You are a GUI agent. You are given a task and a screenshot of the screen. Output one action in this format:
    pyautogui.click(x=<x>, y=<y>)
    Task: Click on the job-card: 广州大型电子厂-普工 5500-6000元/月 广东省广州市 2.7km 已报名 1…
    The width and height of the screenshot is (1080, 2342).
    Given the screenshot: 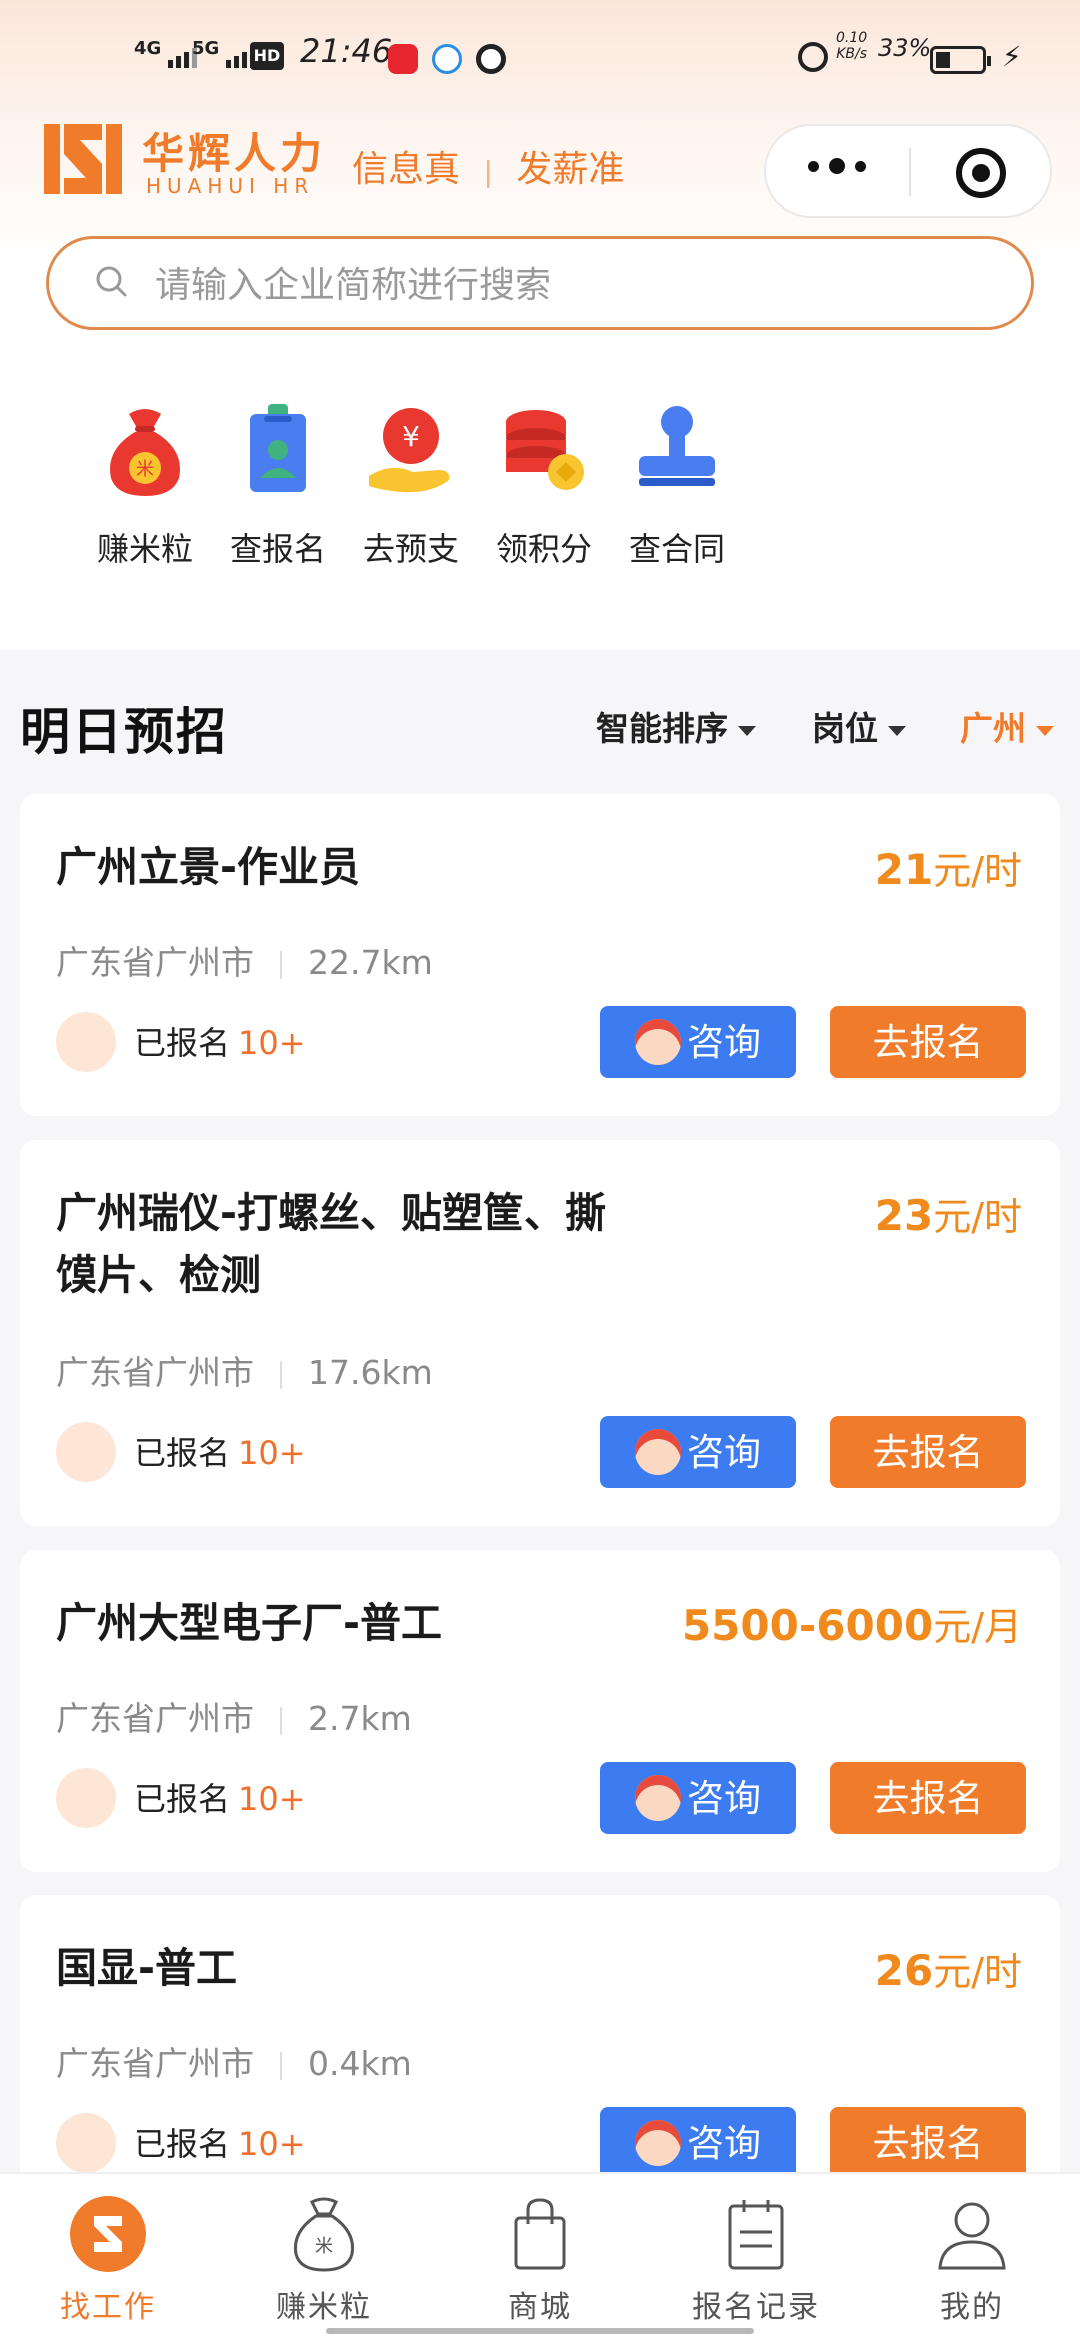 What is the action you would take?
    pyautogui.click(x=540, y=1711)
    